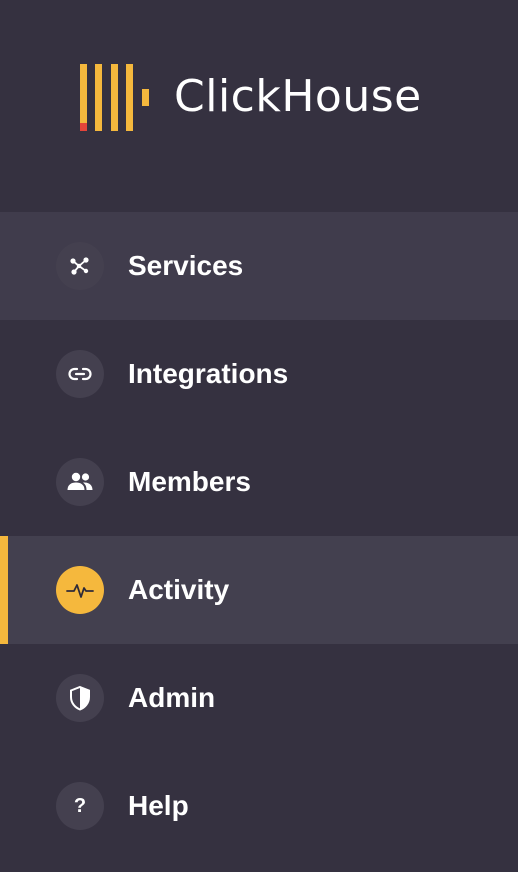  I want to click on sidebar-item-label: Services, so click(186, 265).